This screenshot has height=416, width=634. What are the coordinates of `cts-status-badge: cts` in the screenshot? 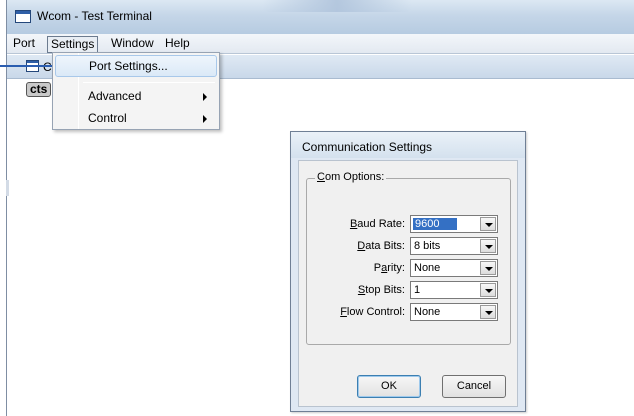 It's located at (39, 89).